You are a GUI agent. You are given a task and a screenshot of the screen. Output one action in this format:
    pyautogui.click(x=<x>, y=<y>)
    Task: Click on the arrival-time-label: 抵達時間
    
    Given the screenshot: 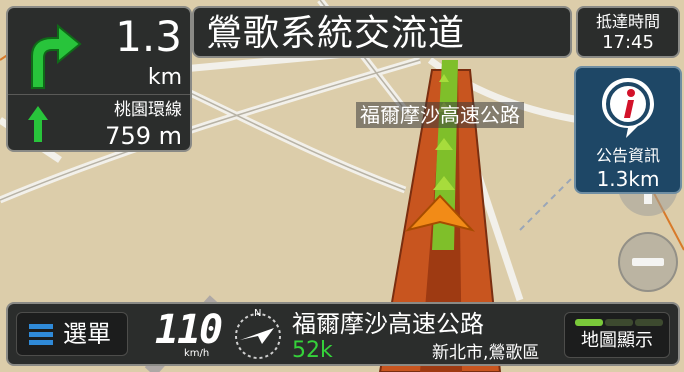 What is the action you would take?
    pyautogui.click(x=627, y=21)
    